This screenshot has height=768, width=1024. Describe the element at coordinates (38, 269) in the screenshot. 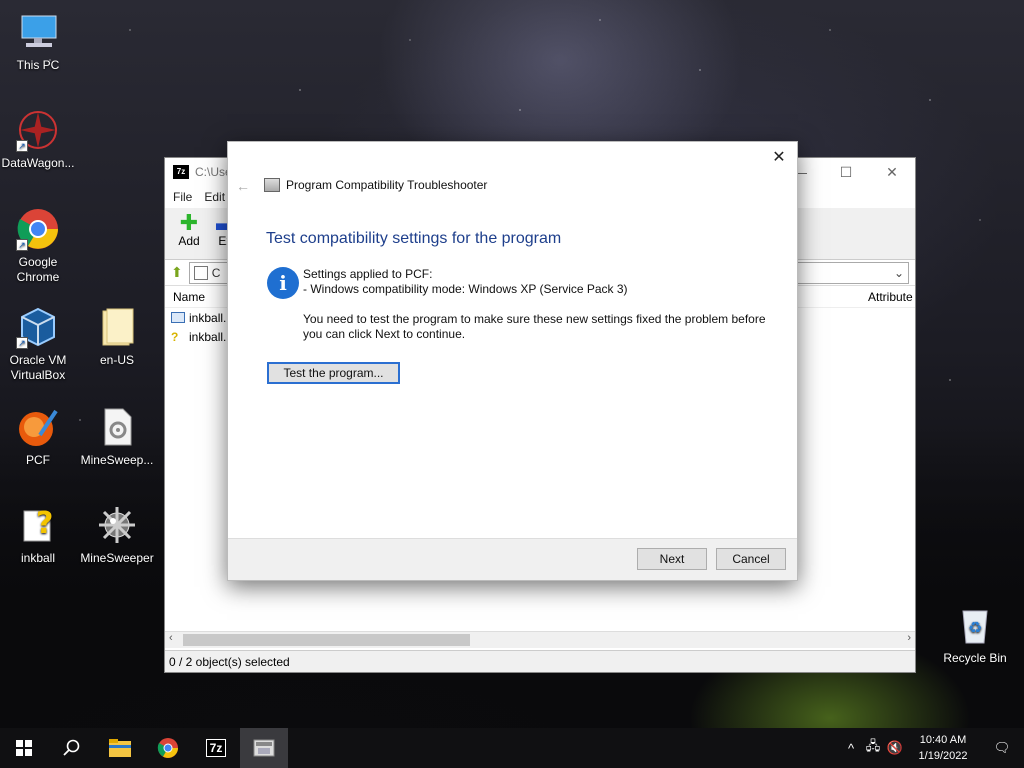

I see `desktop-icon-label: Google Chrome` at that location.